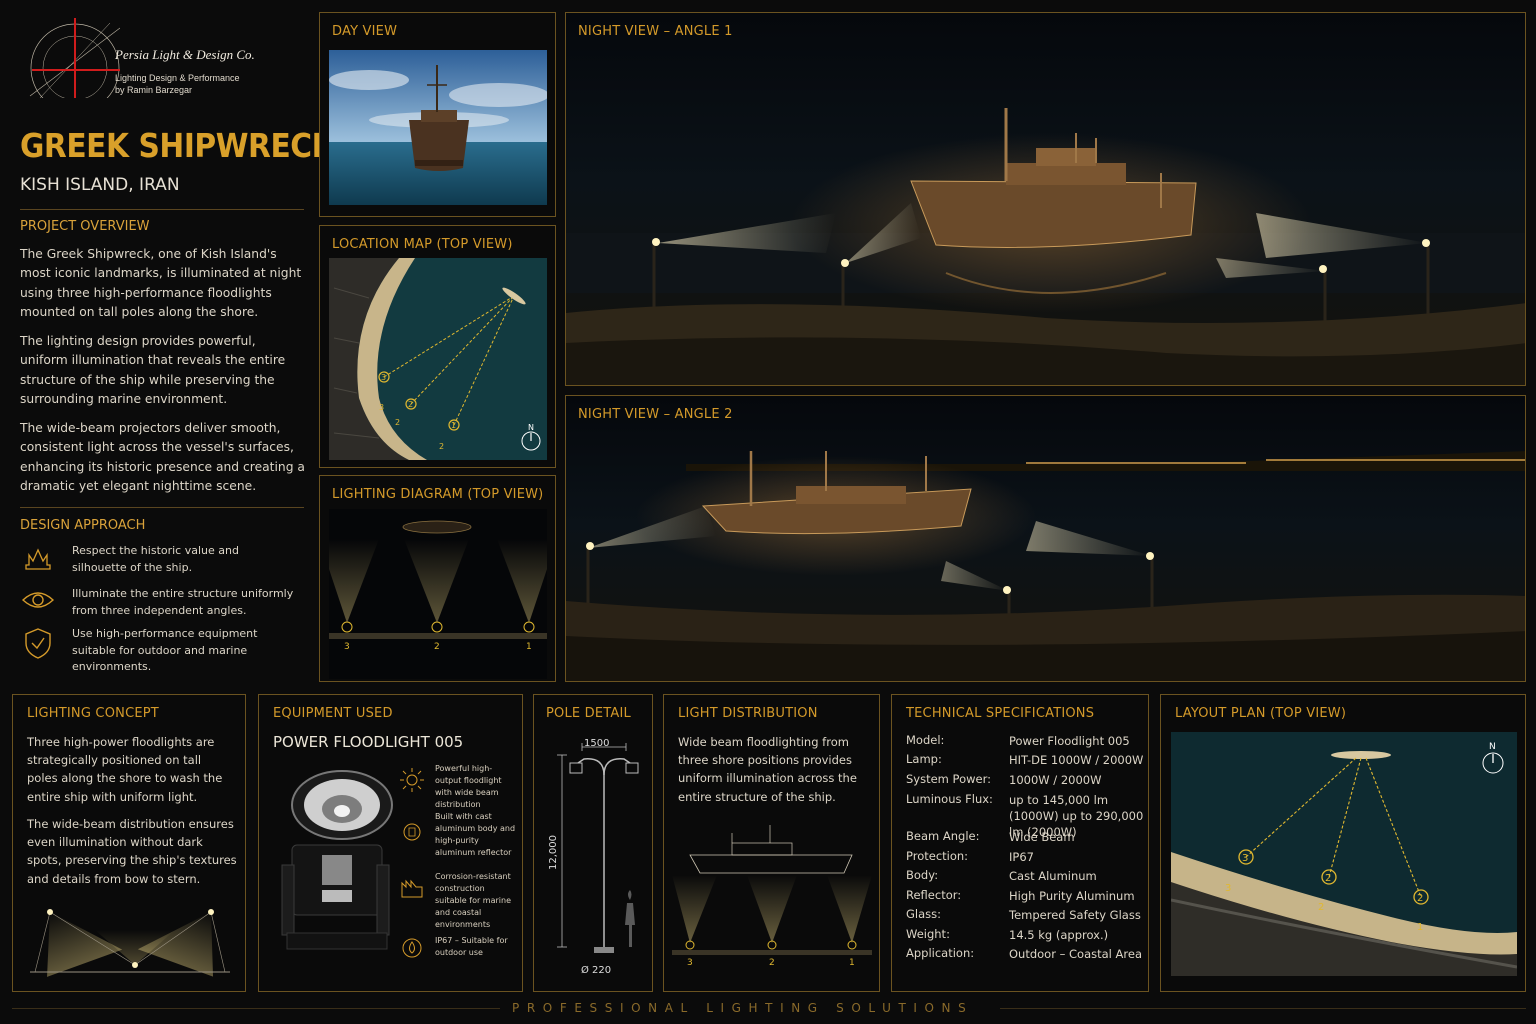 The height and width of the screenshot is (1024, 1536). What do you see at coordinates (453, 425) in the screenshot?
I see `marker-1: 1` at bounding box center [453, 425].